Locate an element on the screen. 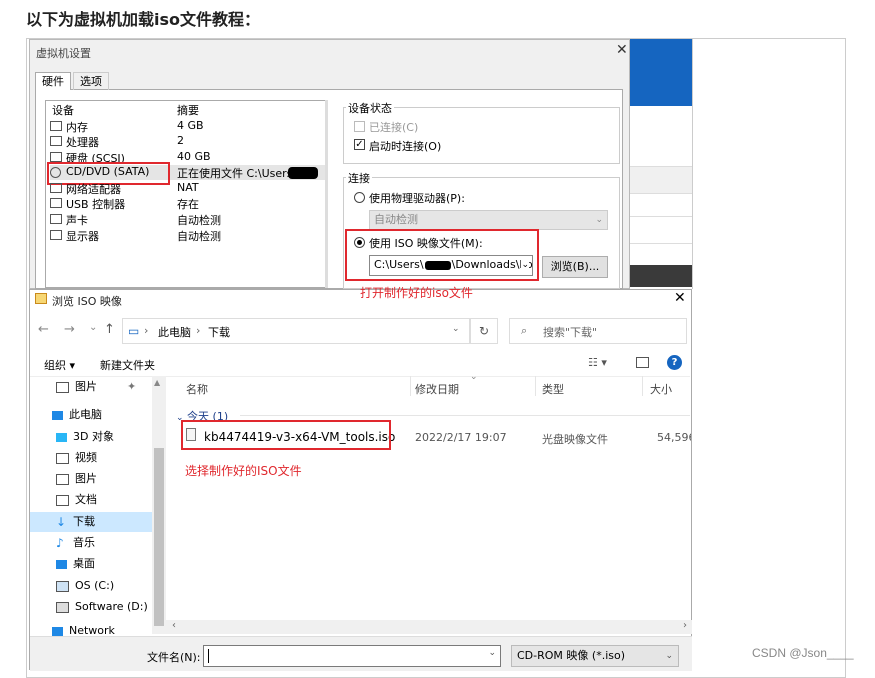 The image size is (875, 678). connect-on-start-label: 启动时连接(O) is located at coordinates (405, 146).